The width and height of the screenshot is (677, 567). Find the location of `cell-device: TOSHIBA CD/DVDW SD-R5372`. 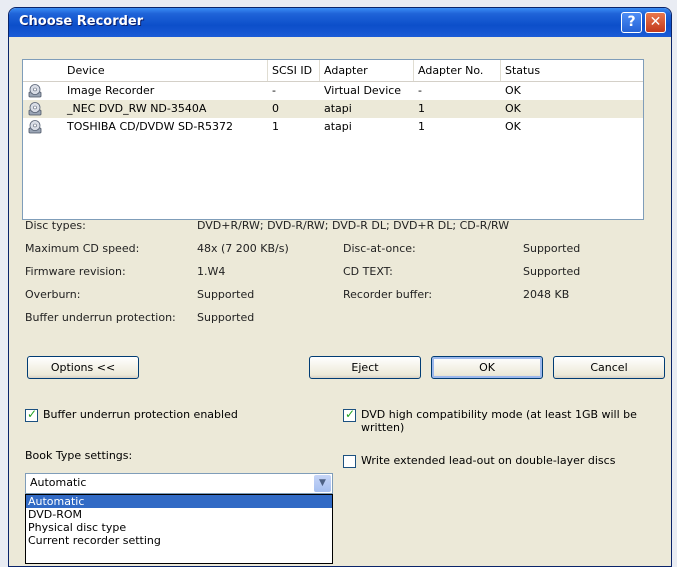

cell-device: TOSHIBA CD/DVDW SD-R5372 is located at coordinates (150, 126).